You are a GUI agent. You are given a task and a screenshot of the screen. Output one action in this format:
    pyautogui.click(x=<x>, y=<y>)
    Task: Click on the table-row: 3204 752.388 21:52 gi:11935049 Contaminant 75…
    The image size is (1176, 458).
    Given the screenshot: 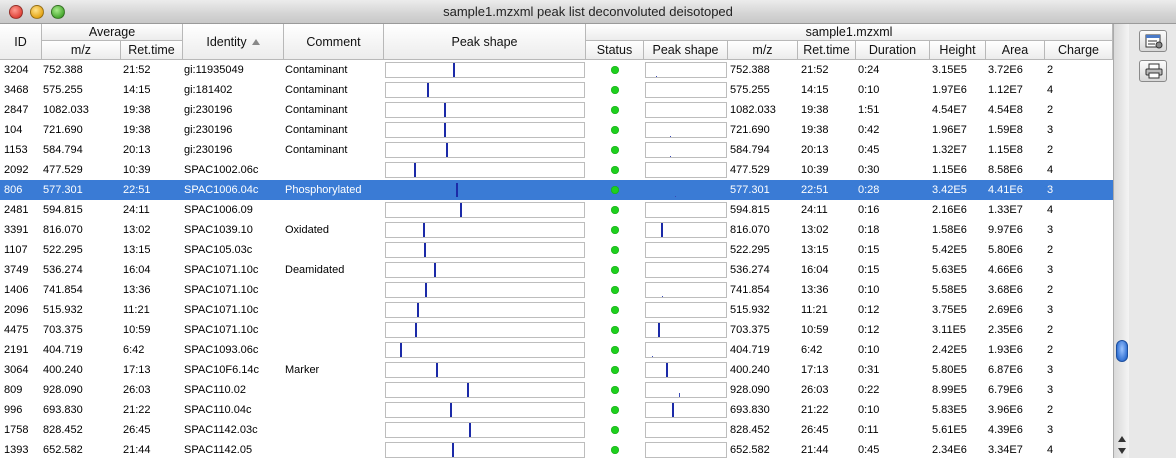 What is the action you would take?
    pyautogui.click(x=556, y=70)
    